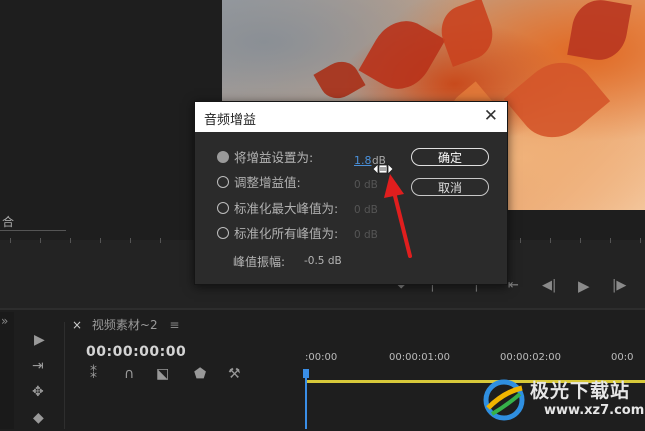 The width and height of the screenshot is (645, 431). I want to click on timeline-timecode: 00:00:00:00, so click(136, 352).